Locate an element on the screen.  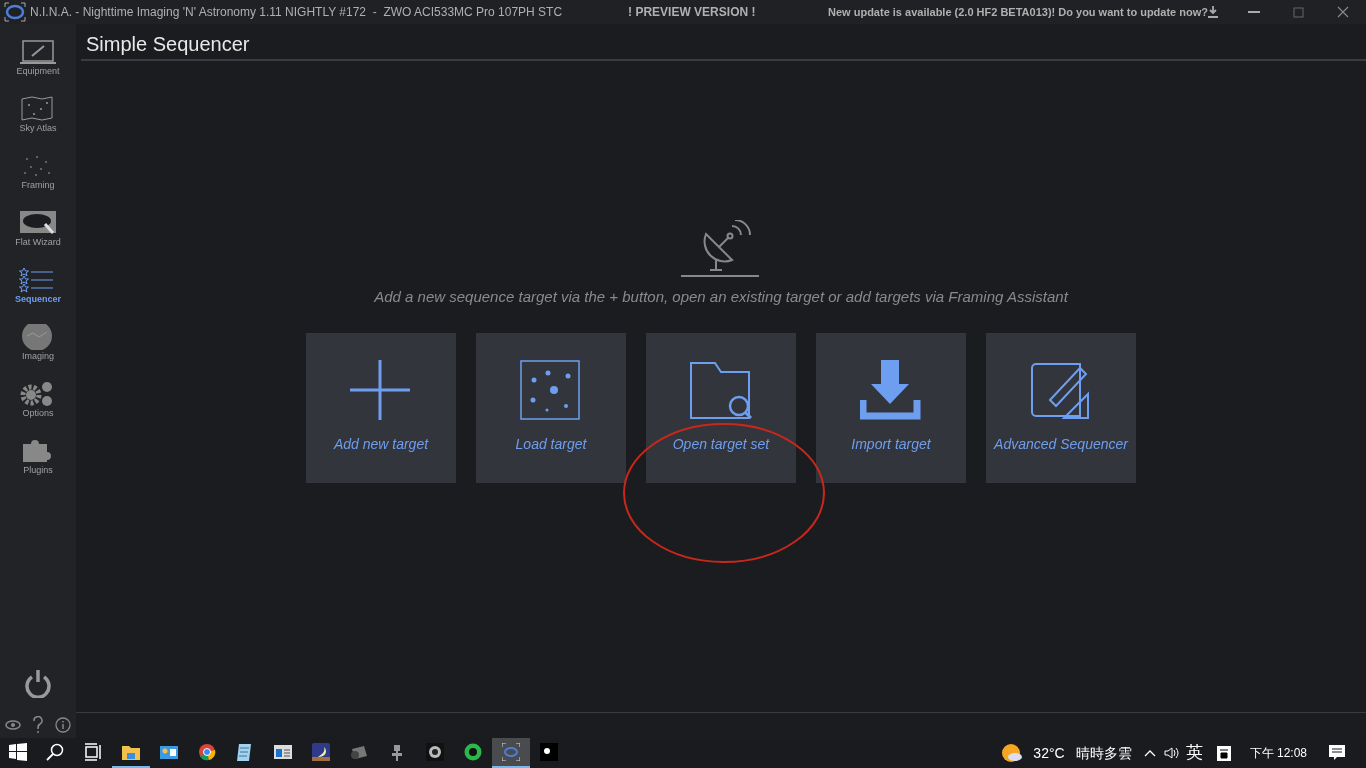
download-icon is located at coordinates (1213, 12).